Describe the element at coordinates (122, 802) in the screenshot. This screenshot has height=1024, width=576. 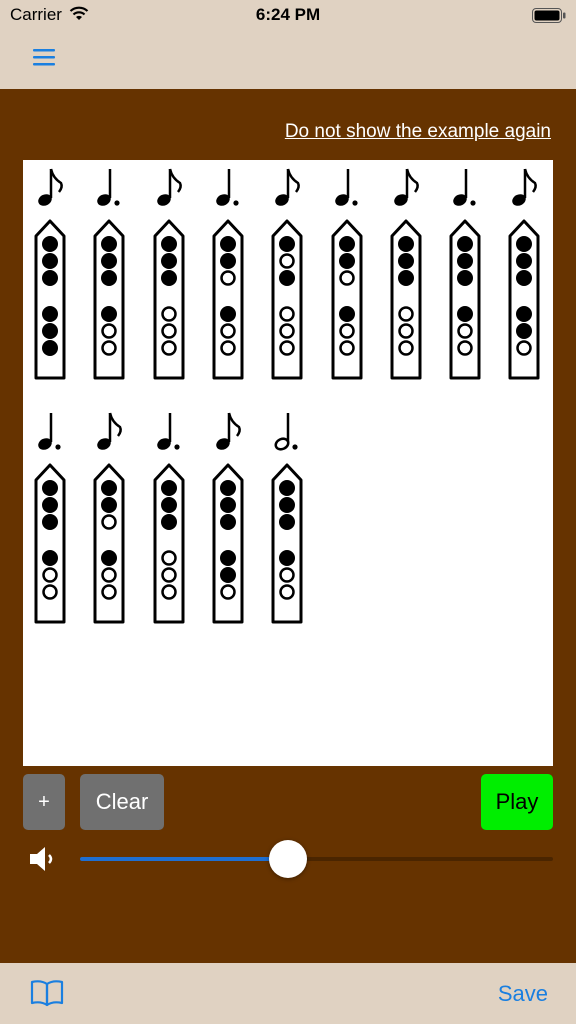
I see `clear-button: Clear` at that location.